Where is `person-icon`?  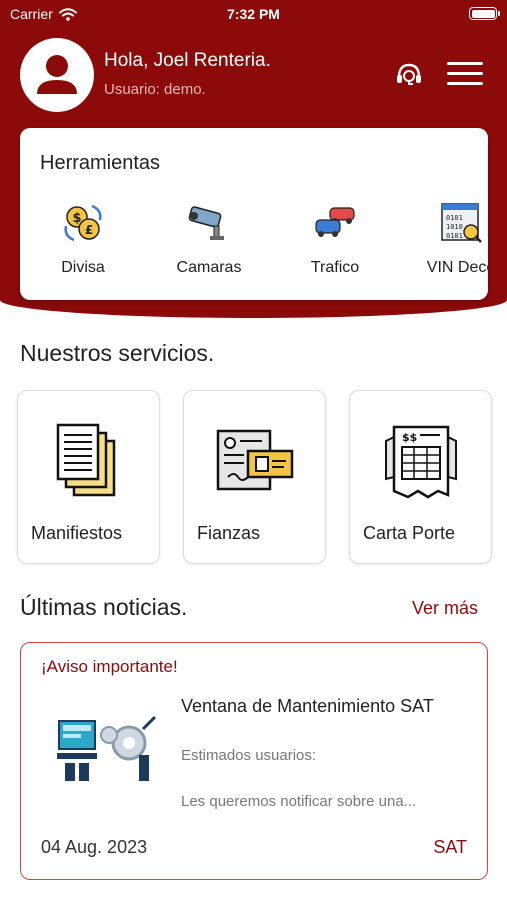 person-icon is located at coordinates (57, 74).